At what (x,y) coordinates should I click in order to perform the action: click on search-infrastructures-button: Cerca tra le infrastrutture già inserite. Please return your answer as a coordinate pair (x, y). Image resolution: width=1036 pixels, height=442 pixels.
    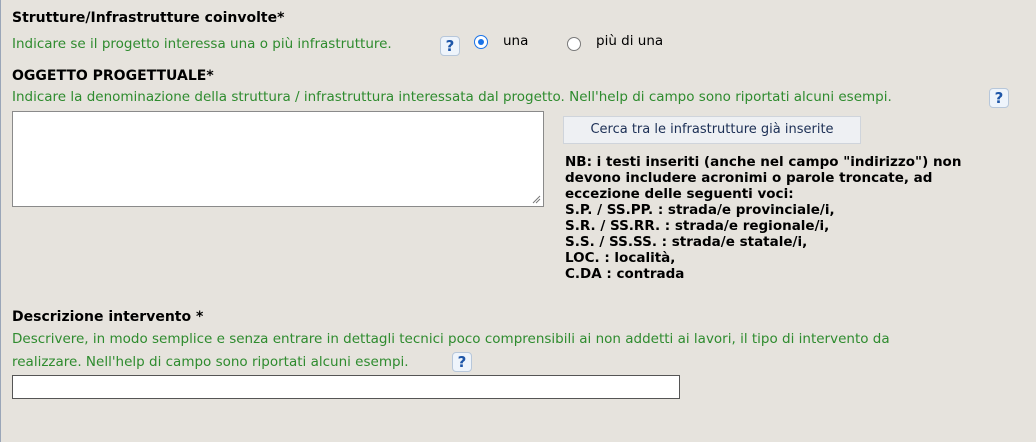
    Looking at the image, I should click on (712, 130).